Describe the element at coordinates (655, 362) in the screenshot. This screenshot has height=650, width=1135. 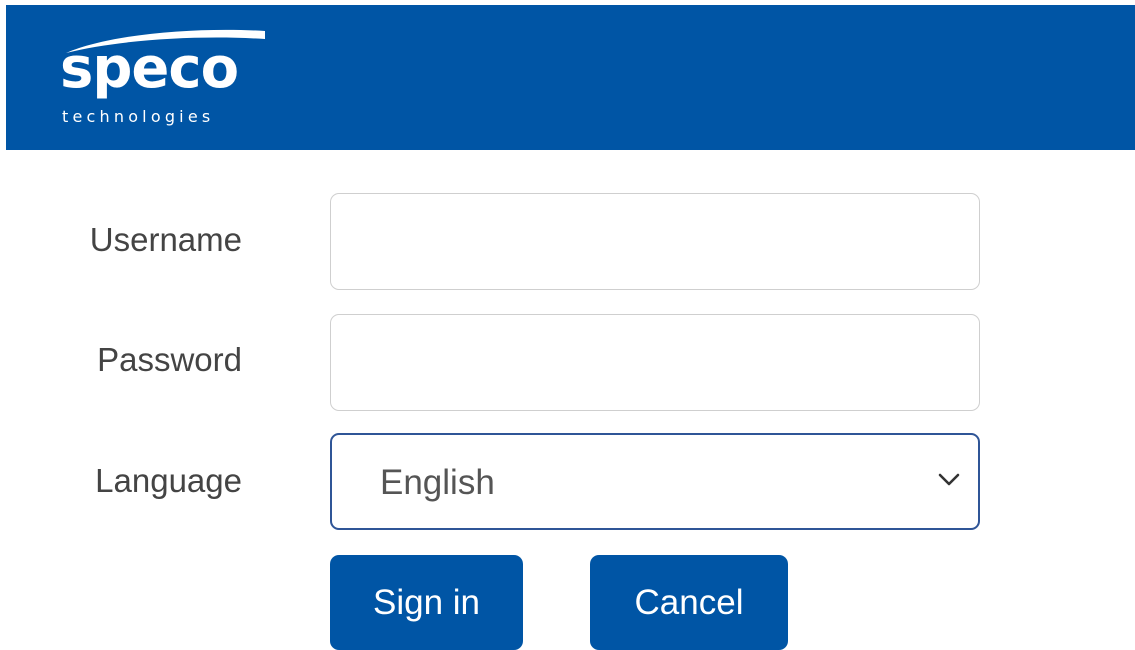
I see `password-field` at that location.